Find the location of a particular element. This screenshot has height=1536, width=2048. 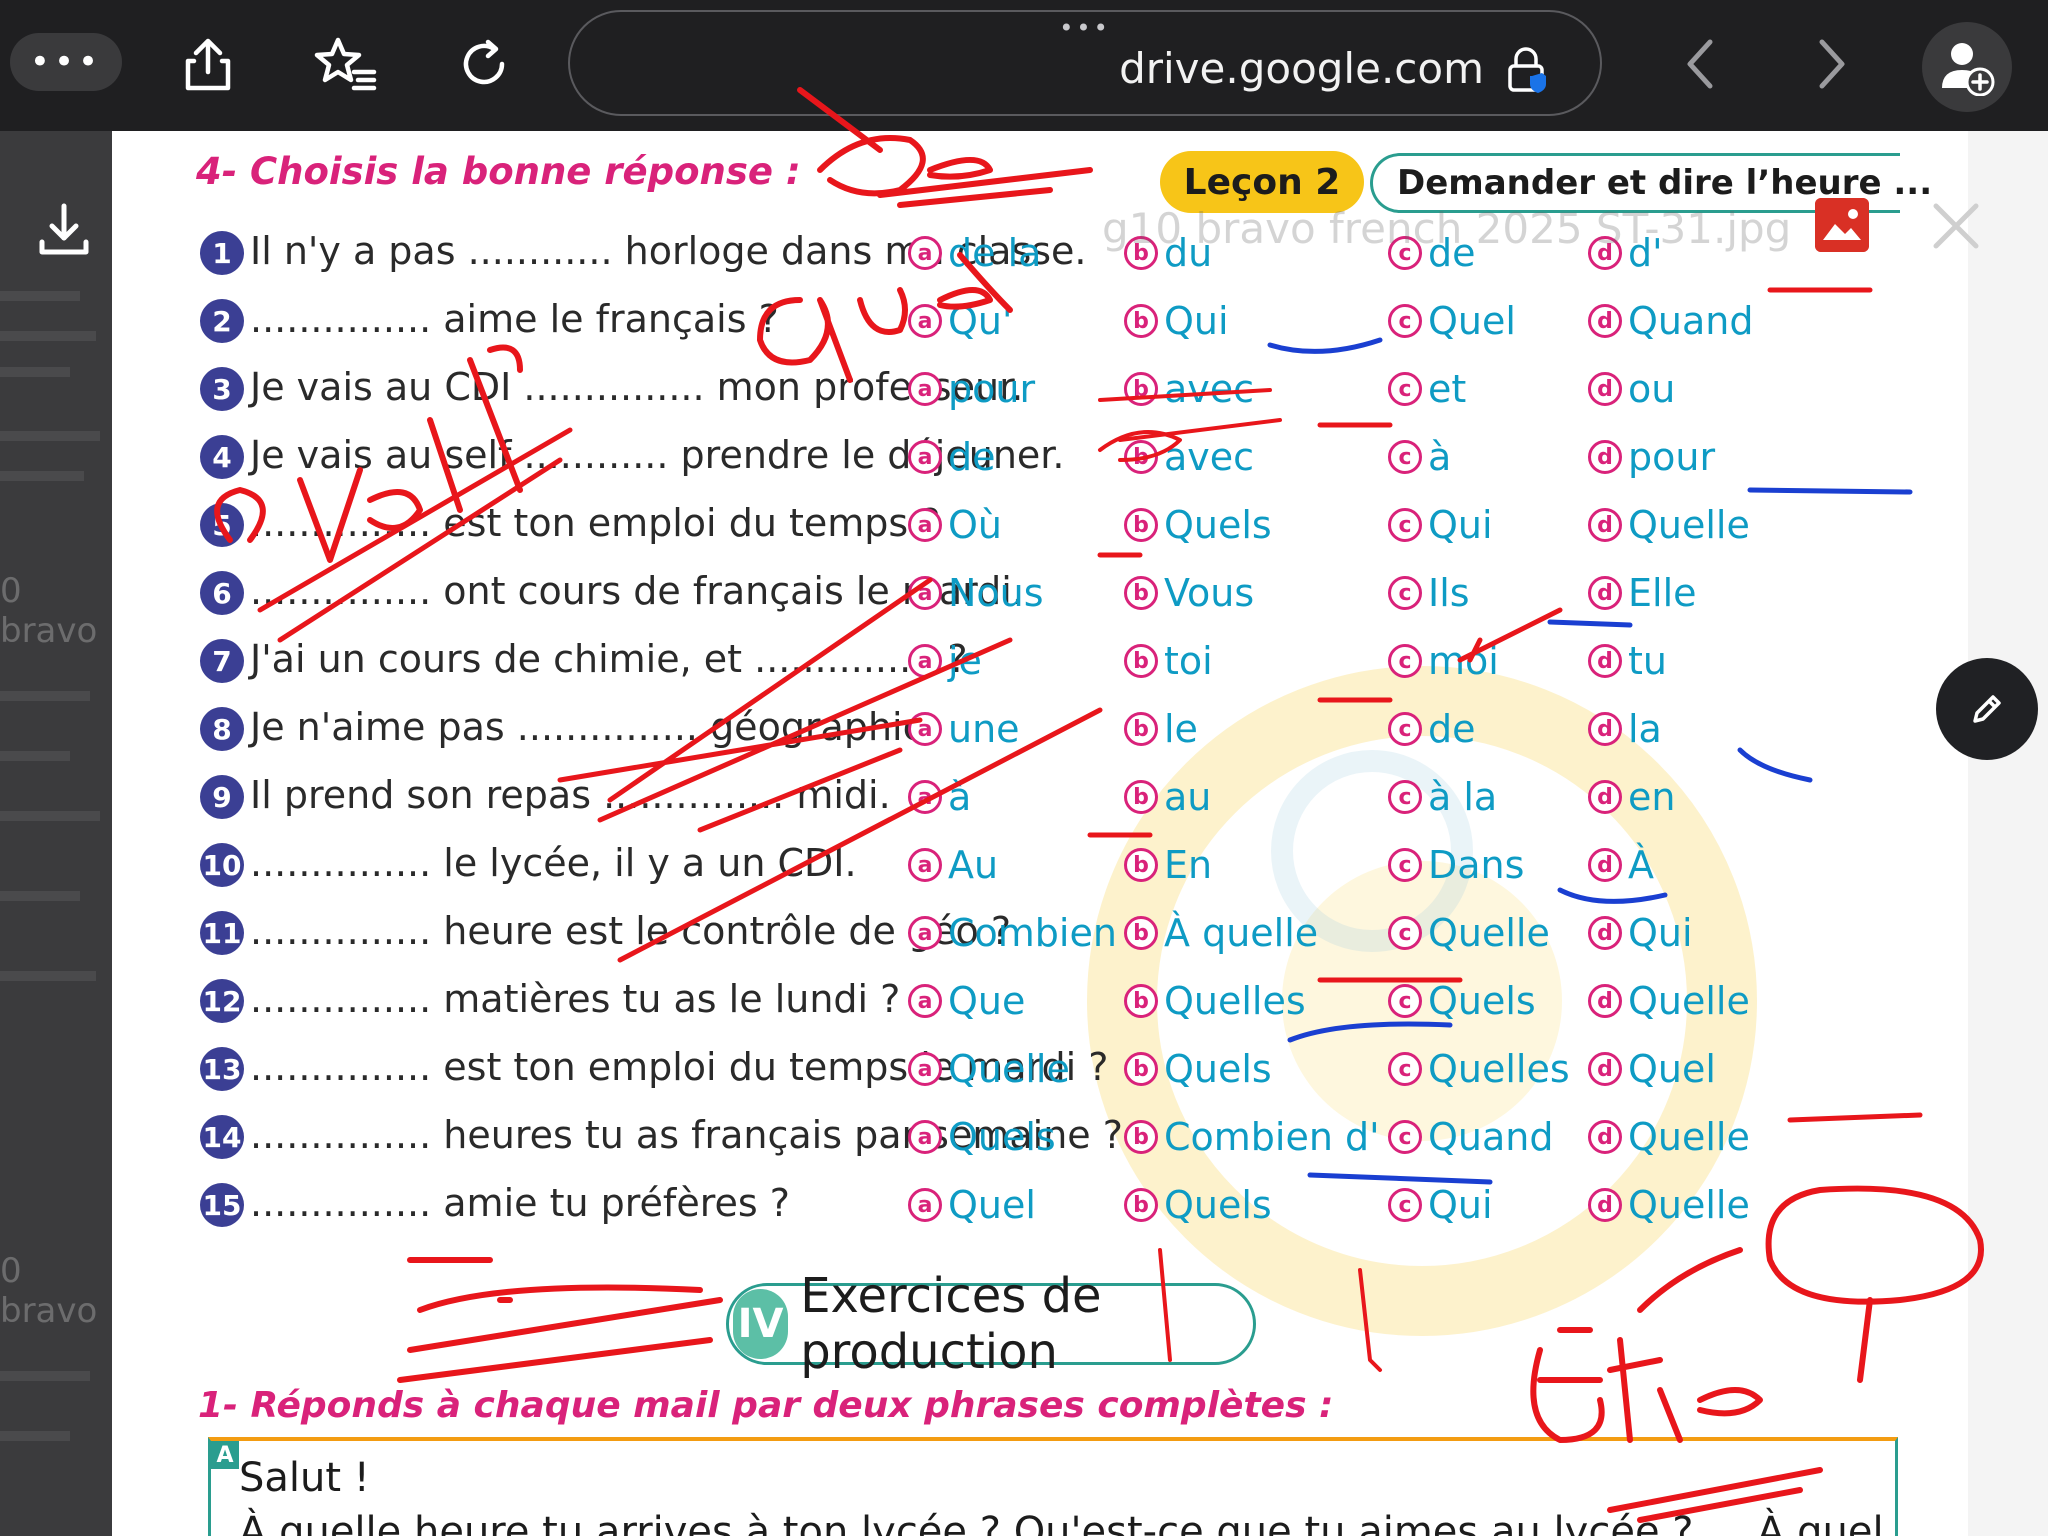

option-text: Combien d' is located at coordinates (1272, 1137).